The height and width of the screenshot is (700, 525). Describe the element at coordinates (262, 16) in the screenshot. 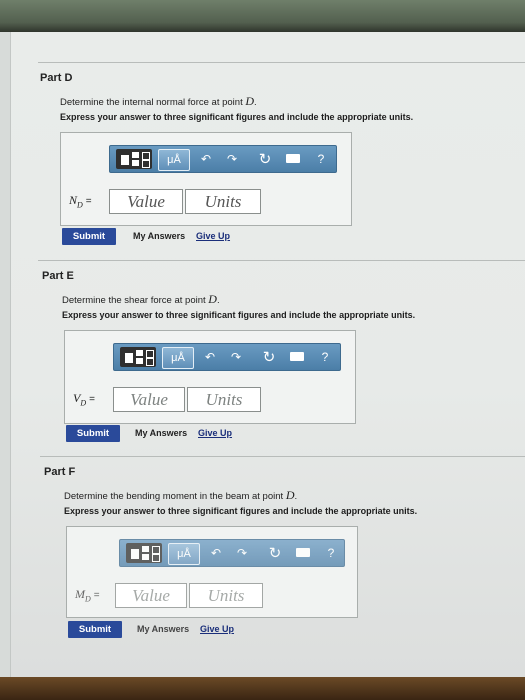

I see `window-top-bar` at that location.